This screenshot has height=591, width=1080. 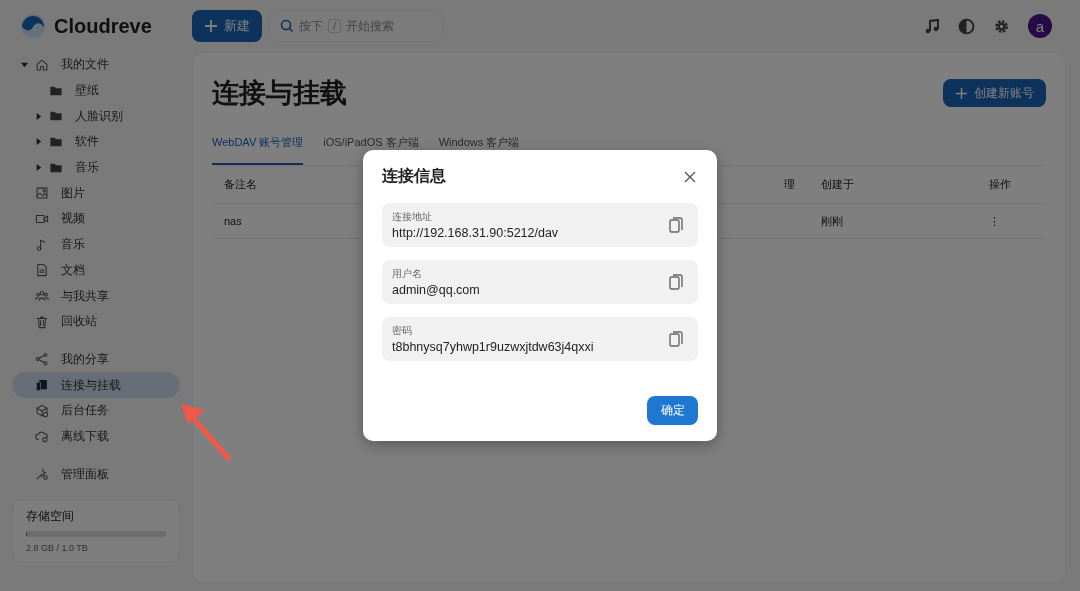 What do you see at coordinates (50, 516) in the screenshot?
I see `storage-title: 存储空间` at bounding box center [50, 516].